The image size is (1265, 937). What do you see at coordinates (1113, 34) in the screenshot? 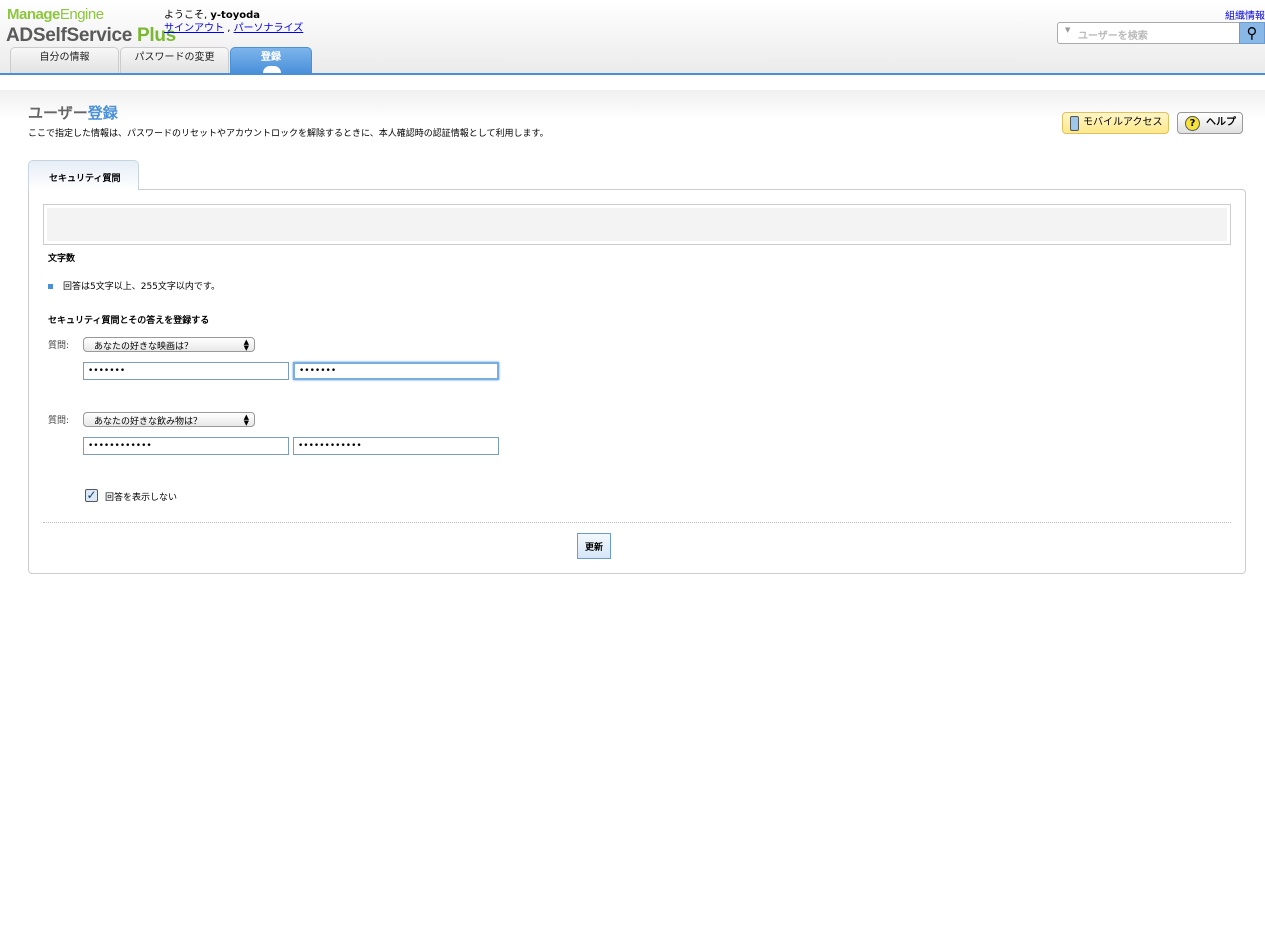
I see `search-input: ユーザーを検索` at bounding box center [1113, 34].